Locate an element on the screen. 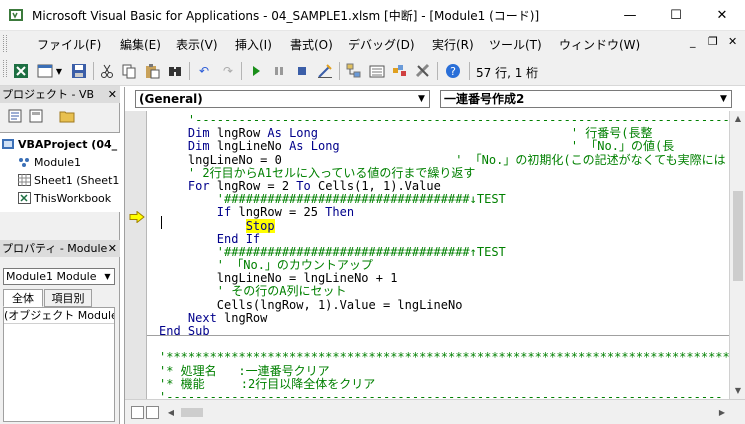  tree-item-vbaproject: VBAProject (04_ is located at coordinates (59, 144).